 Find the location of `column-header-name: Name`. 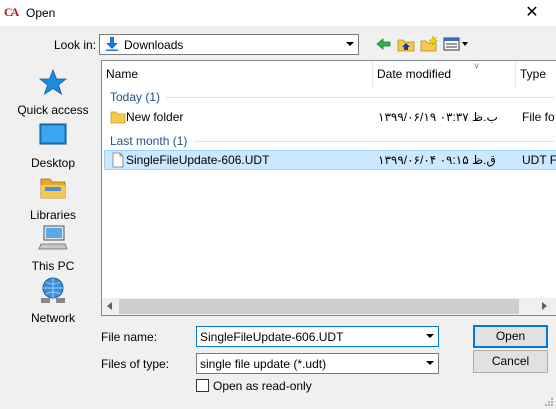

column-header-name: Name is located at coordinates (237, 75).